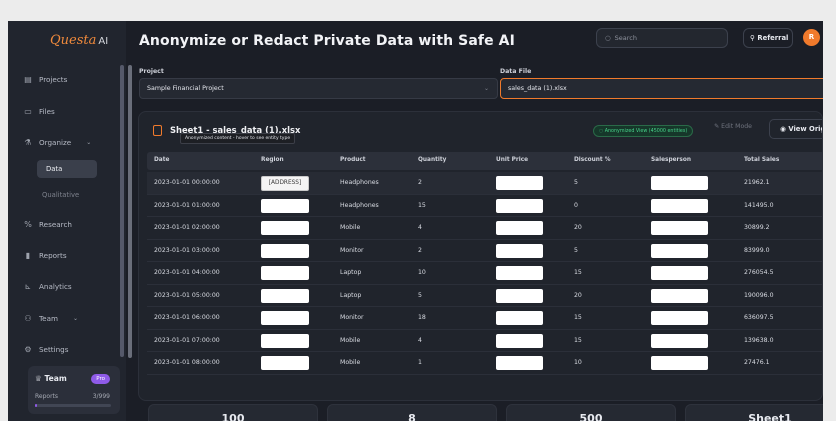 This screenshot has width=836, height=421. Describe the element at coordinates (28, 255) in the screenshot. I see `report-icon: ▮` at that location.